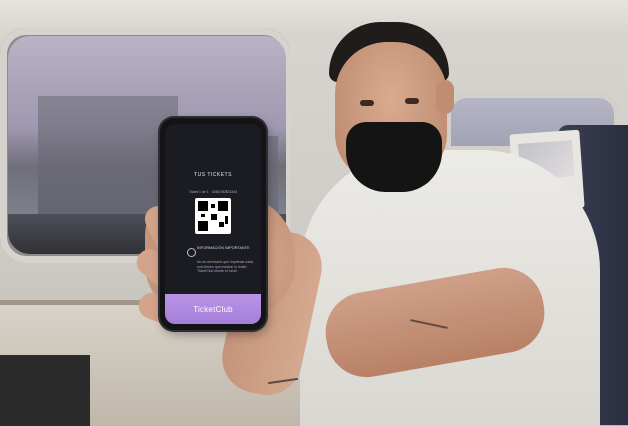 Image resolution: width=628 pixels, height=426 pixels. What do you see at coordinates (213, 145) in the screenshot?
I see `app-bar` at bounding box center [213, 145].